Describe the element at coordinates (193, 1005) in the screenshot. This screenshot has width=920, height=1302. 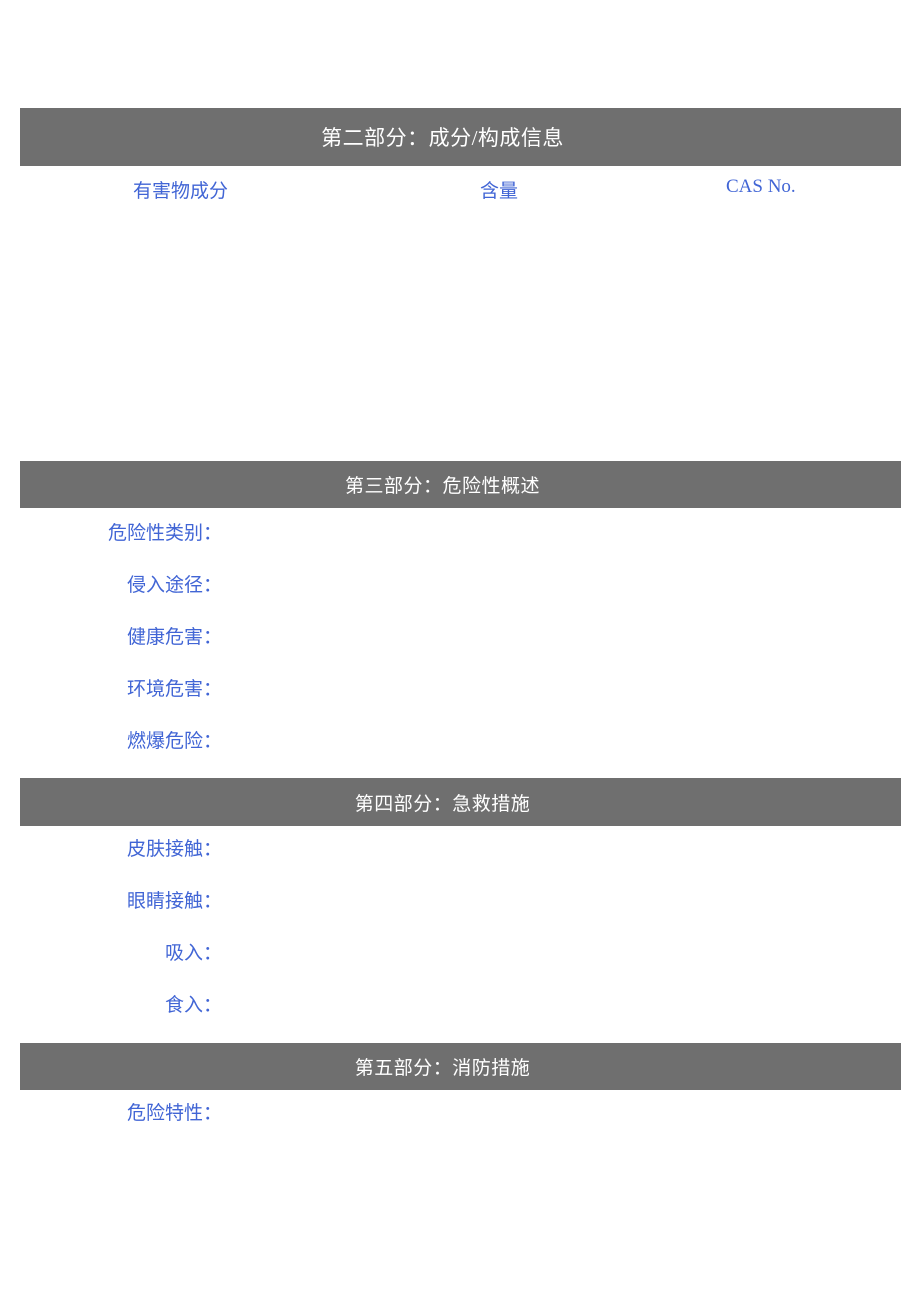
I see `field-label-ingestion: 食入：` at that location.